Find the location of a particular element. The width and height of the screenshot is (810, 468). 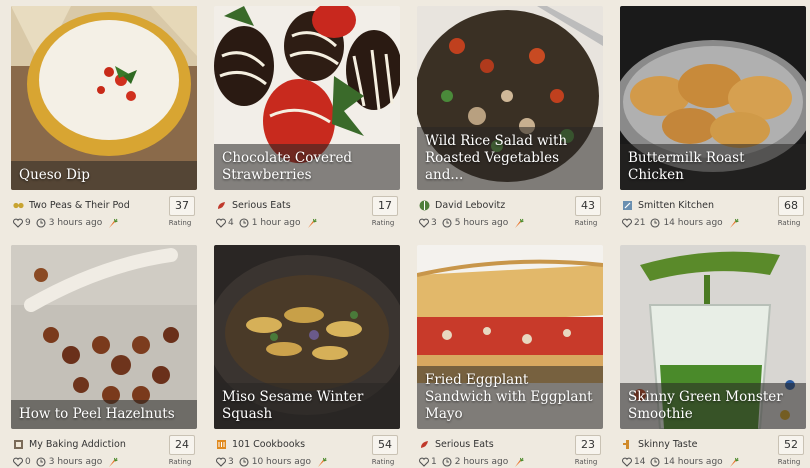

source-row: David Lebovitz is located at coordinates (462, 205).